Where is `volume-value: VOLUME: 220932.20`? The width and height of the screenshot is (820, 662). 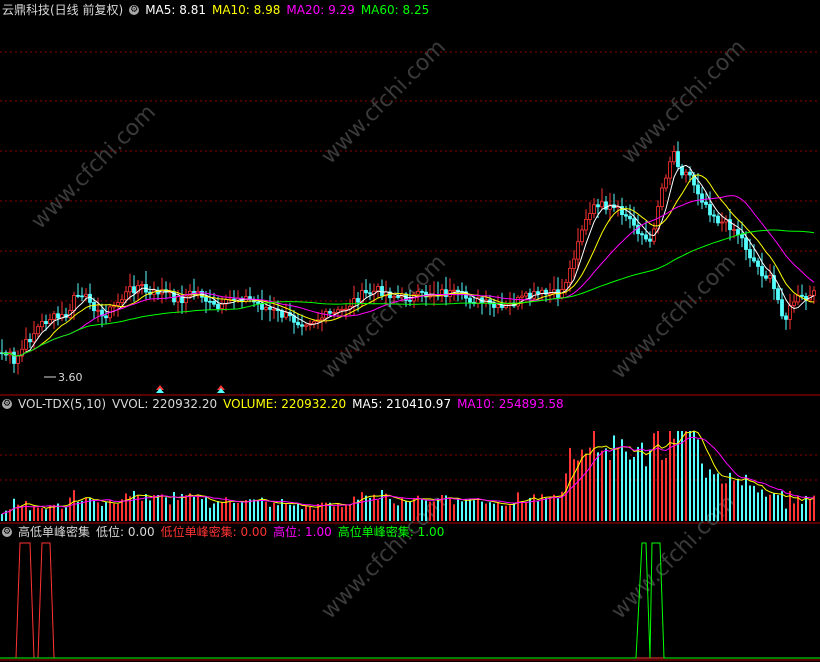
volume-value: VOLUME: 220932.20 is located at coordinates (285, 404).